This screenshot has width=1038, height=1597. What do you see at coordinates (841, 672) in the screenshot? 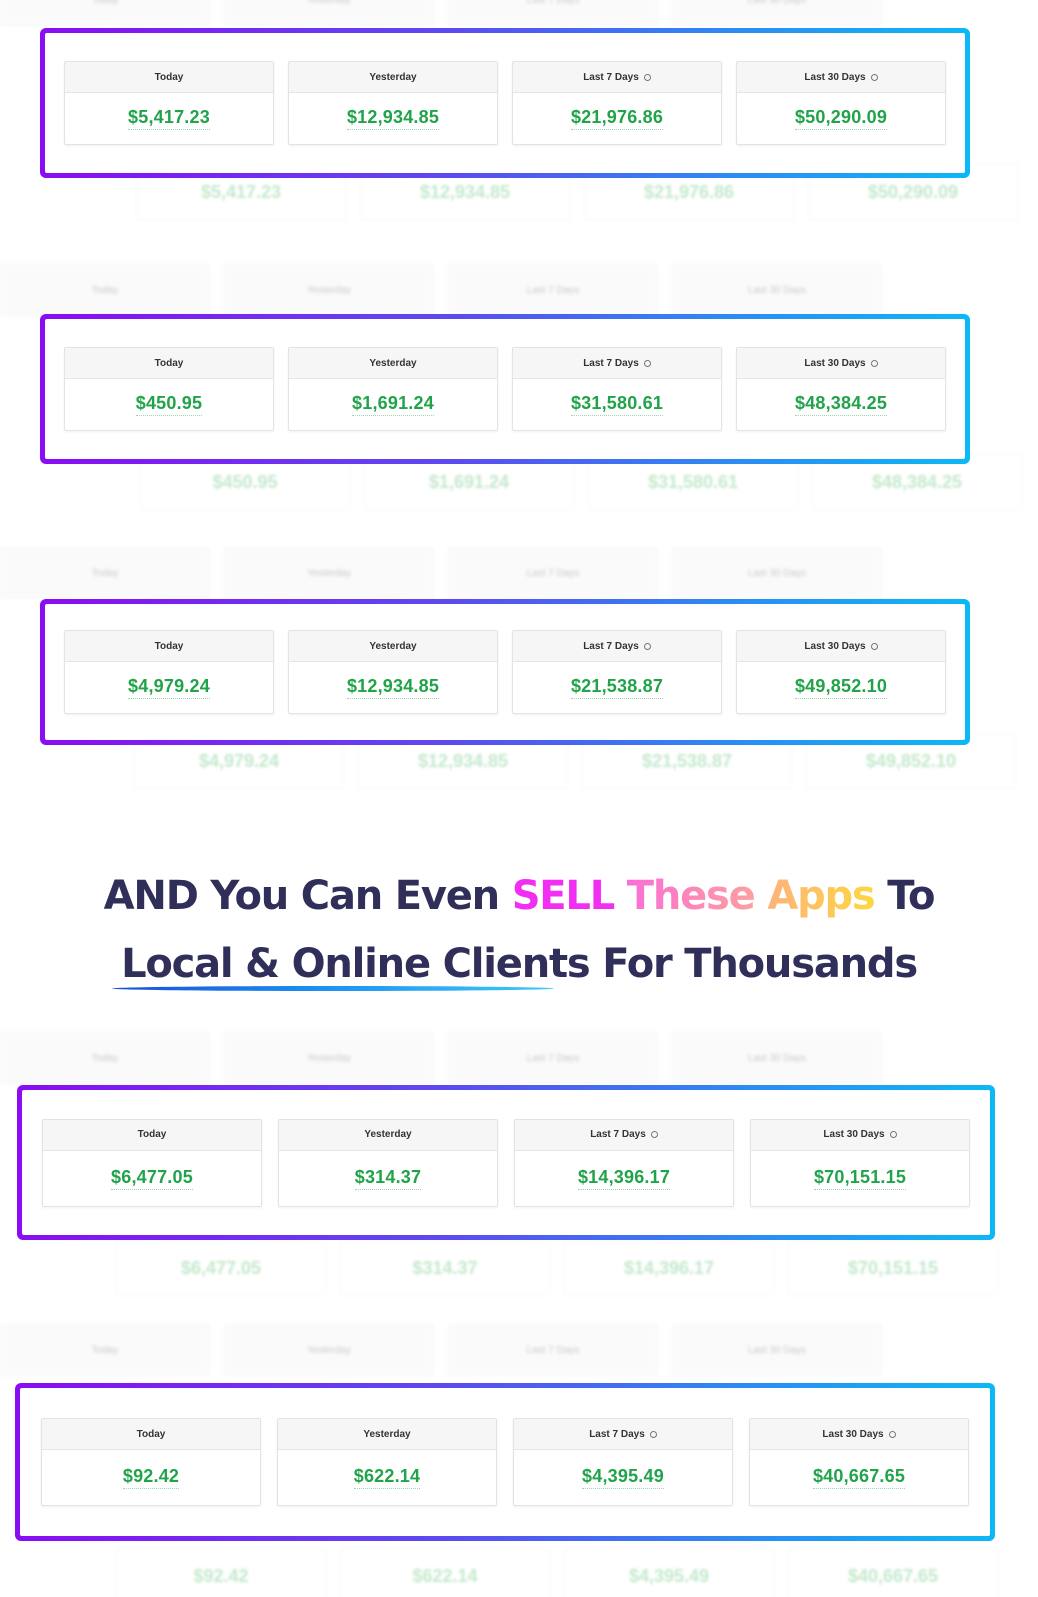
I see `stat-card-last-30-days: Last 30 Days $49,852.10` at bounding box center [841, 672].